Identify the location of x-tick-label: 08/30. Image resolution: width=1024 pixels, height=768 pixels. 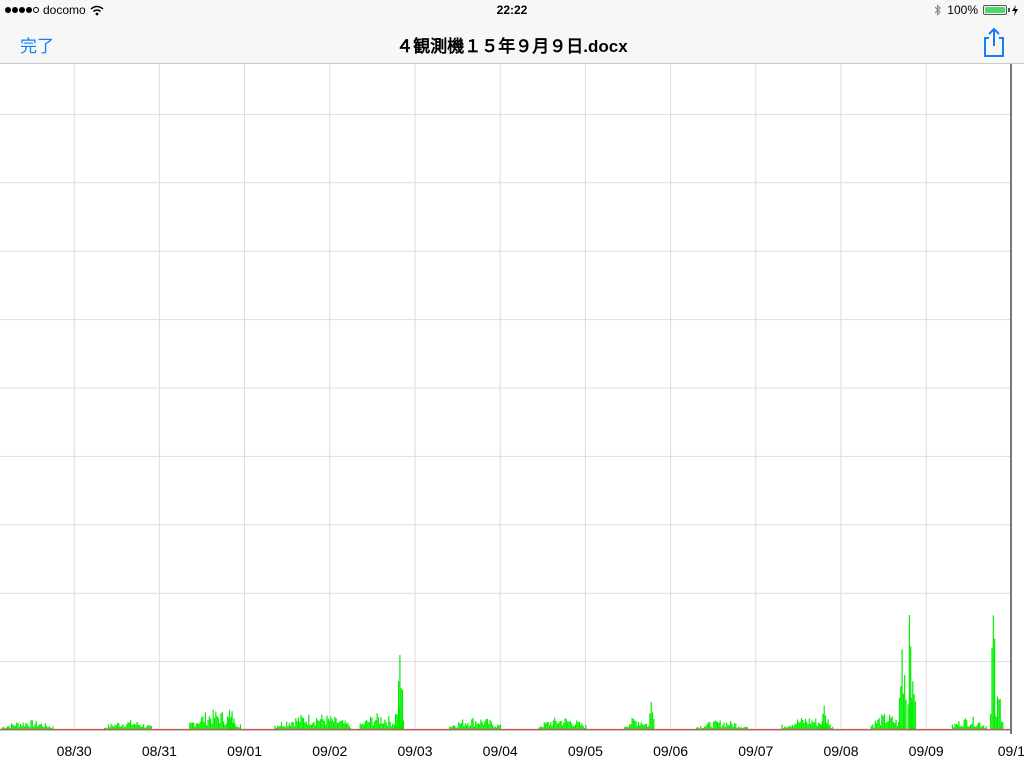
(74, 751).